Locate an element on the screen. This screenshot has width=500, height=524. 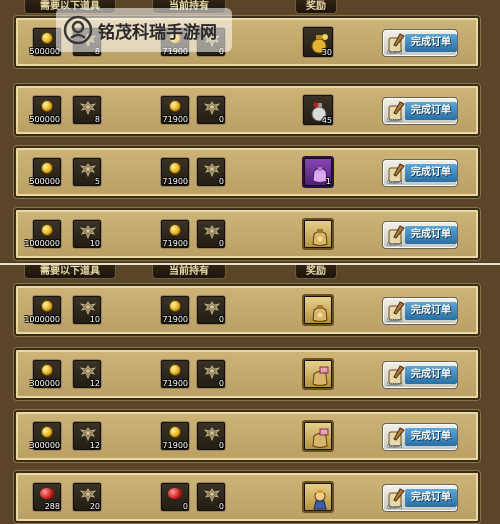
required-emblem-slot: 10 is located at coordinates (87, 310).